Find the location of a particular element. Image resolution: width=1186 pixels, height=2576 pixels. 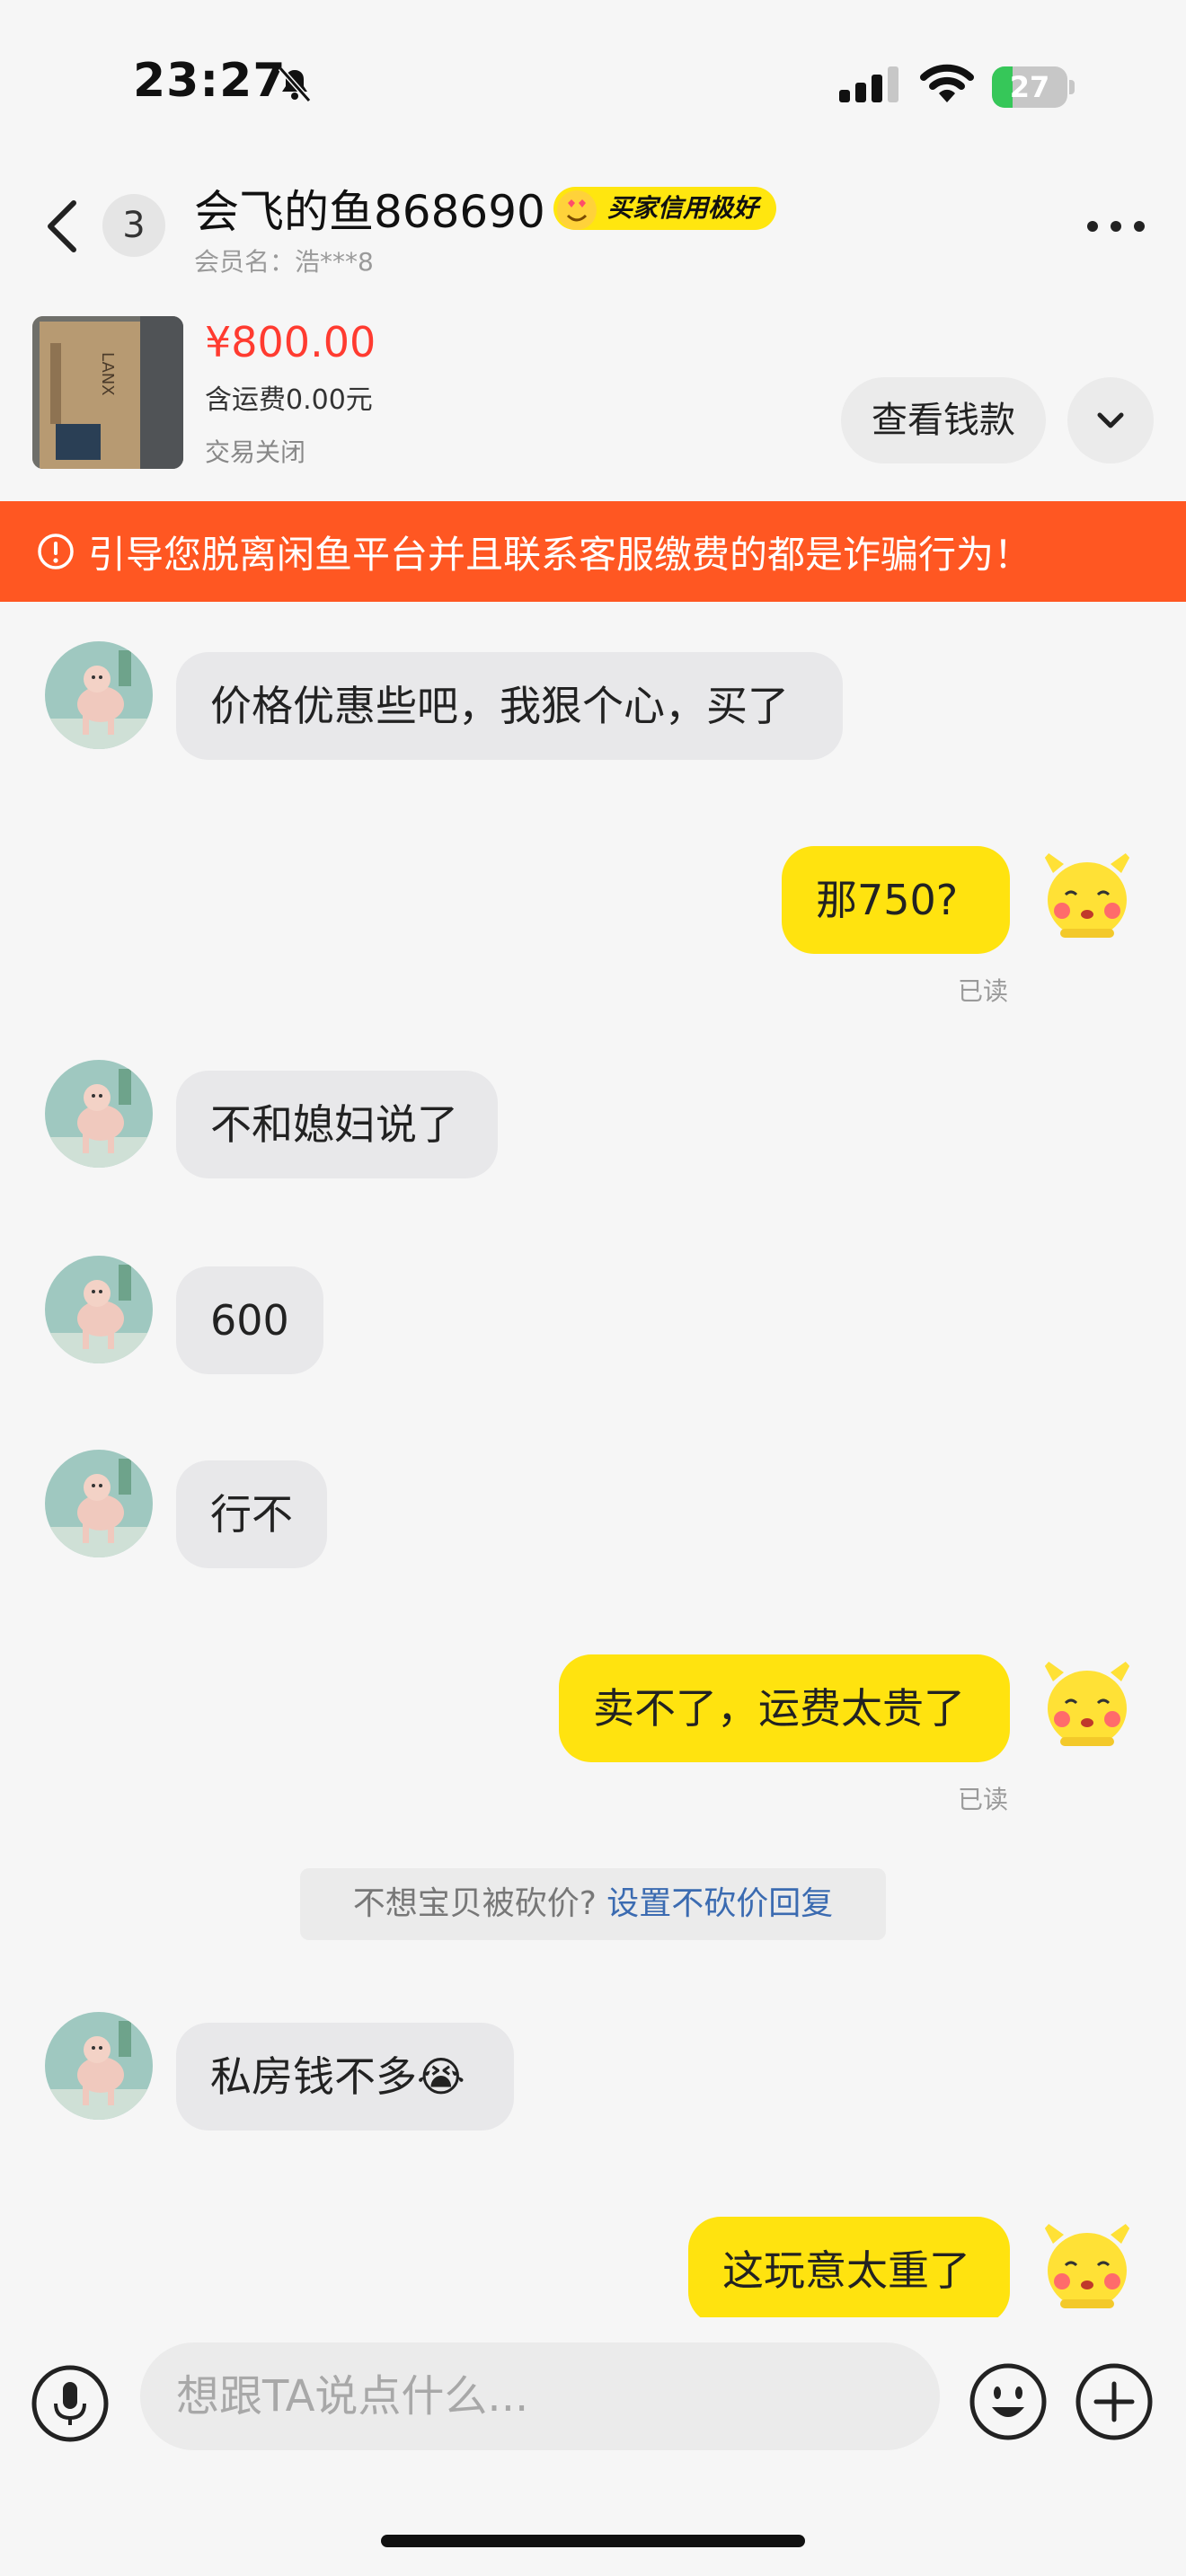

wifi-icon is located at coordinates (947, 83).